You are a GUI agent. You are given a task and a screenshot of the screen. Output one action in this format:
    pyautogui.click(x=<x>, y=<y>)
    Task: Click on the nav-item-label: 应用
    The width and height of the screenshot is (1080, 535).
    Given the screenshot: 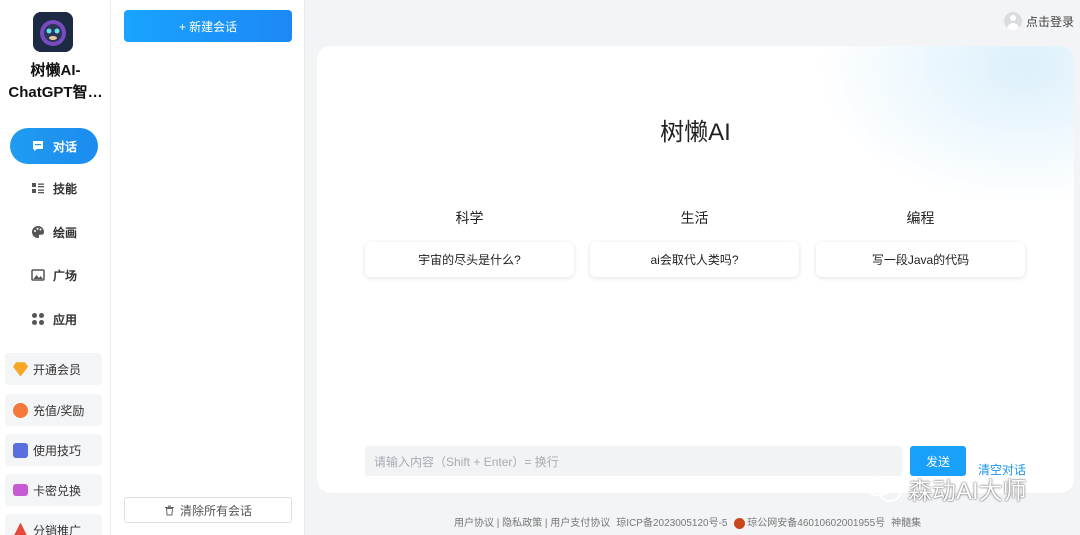 What is the action you would take?
    pyautogui.click(x=64, y=319)
    